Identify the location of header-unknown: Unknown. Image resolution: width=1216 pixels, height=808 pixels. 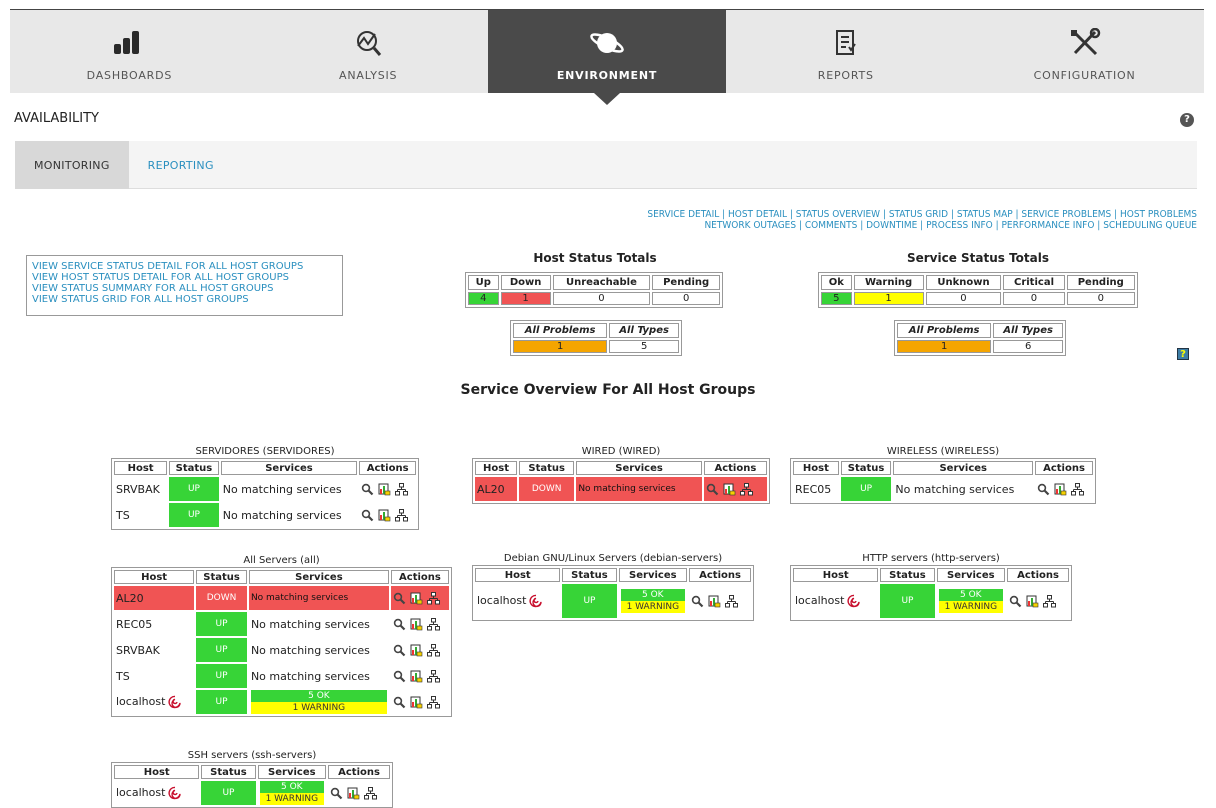
(963, 282).